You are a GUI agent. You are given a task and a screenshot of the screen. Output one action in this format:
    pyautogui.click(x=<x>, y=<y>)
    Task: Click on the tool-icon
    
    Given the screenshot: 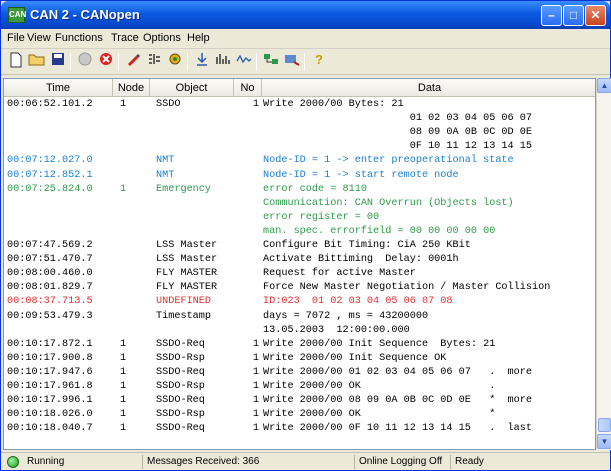 What is the action you would take?
    pyautogui.click(x=292, y=62)
    